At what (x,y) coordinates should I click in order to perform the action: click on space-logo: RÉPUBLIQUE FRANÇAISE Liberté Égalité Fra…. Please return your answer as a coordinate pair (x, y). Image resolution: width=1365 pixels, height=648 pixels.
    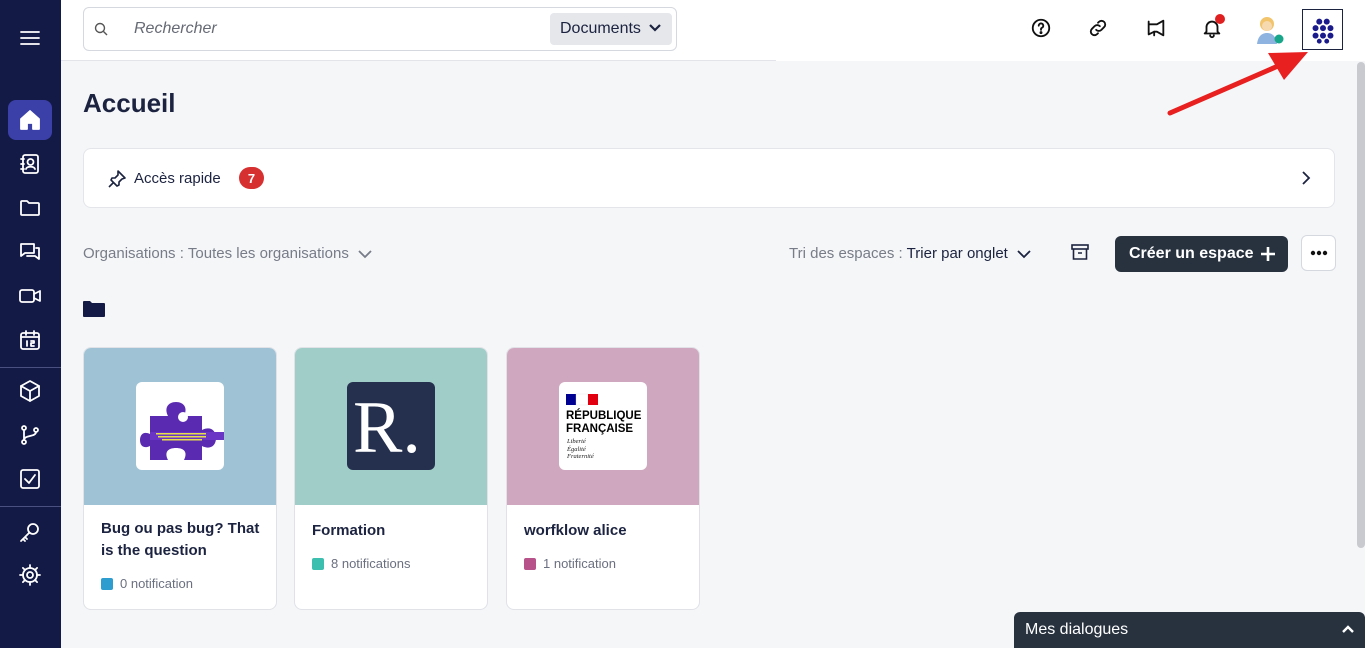
    Looking at the image, I should click on (603, 426).